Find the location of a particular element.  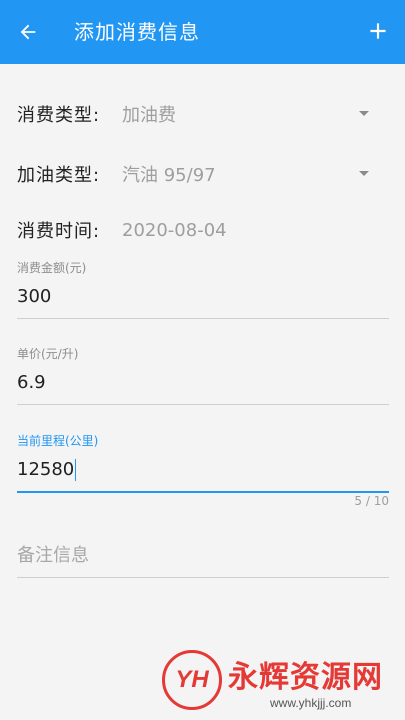

consume-time-label: 消费时间: is located at coordinates (59, 231).